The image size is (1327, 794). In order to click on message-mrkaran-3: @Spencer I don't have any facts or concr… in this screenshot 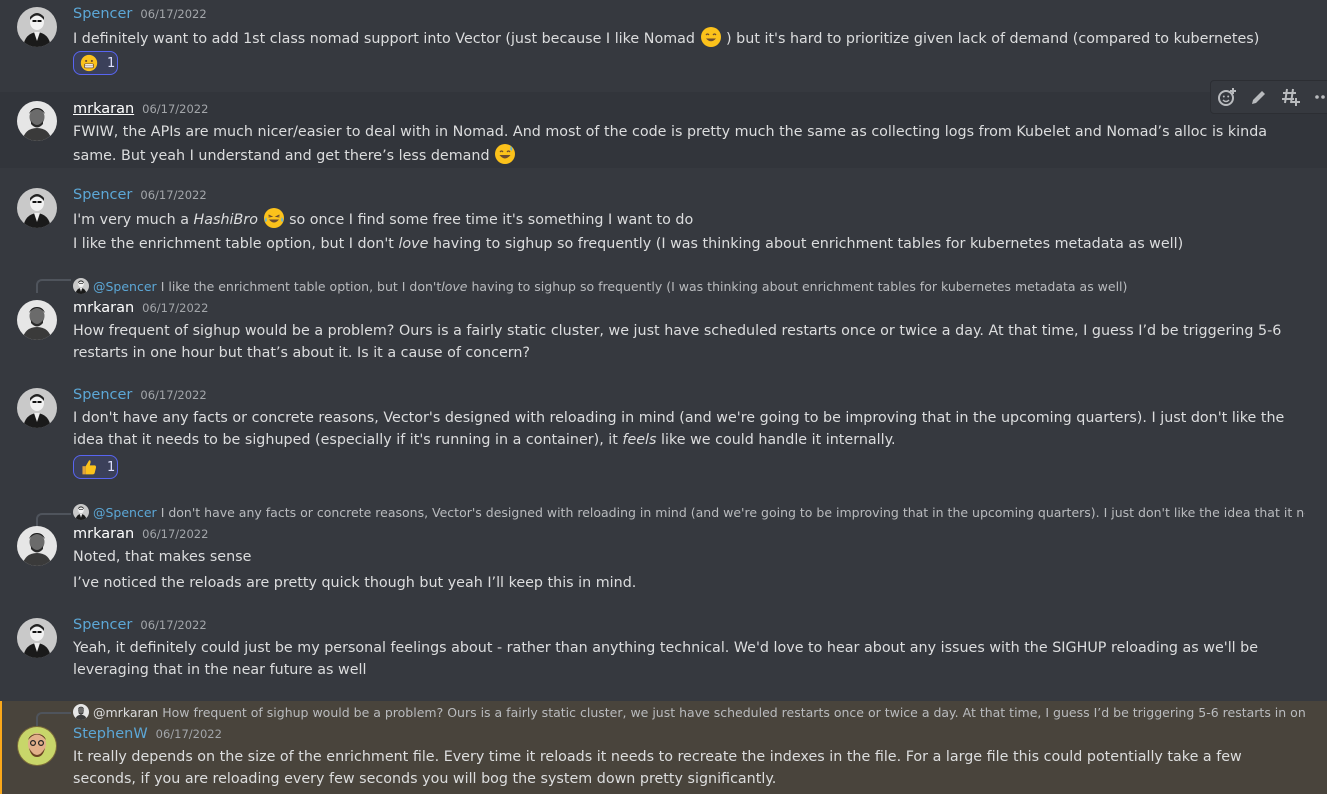, I will do `click(663, 551)`.